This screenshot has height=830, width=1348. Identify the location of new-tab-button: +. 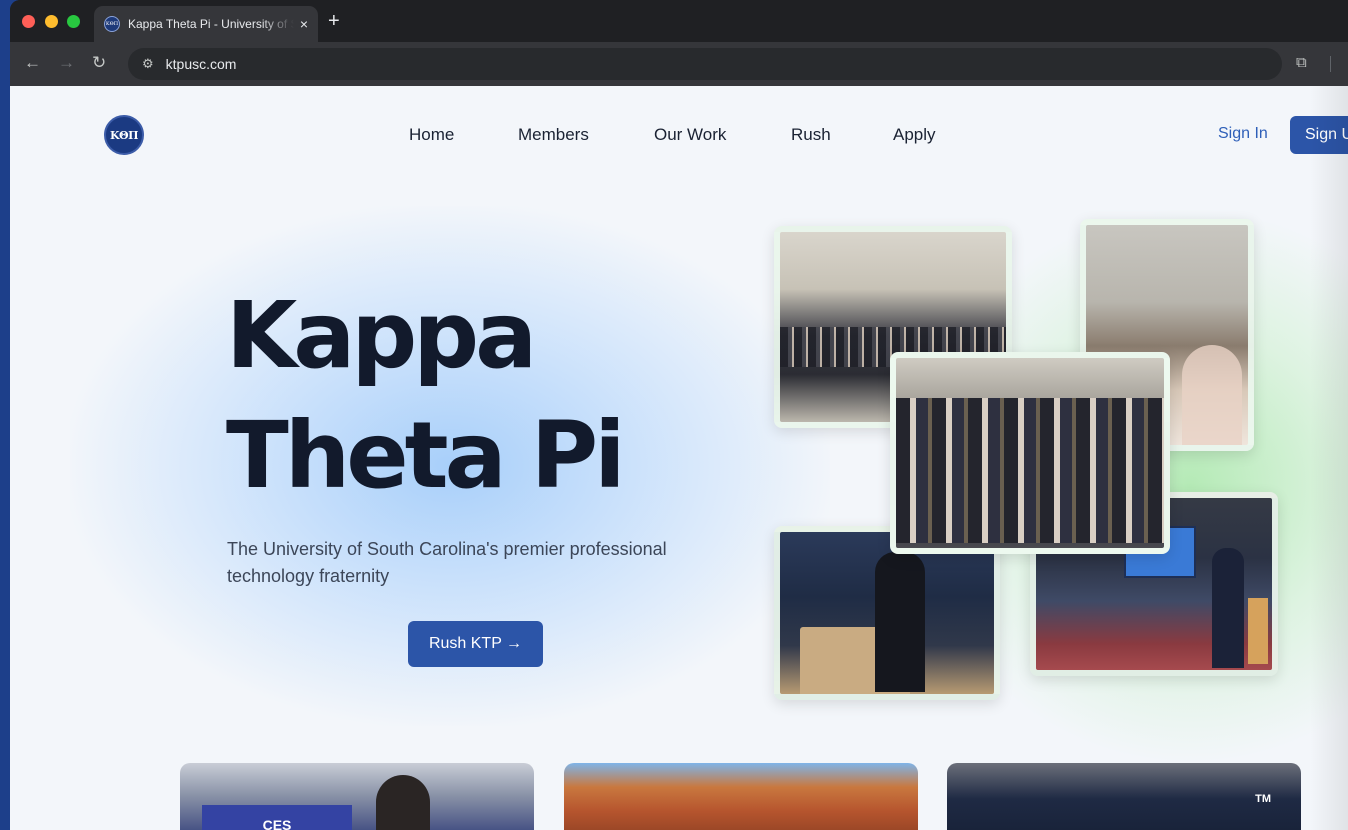
(334, 21).